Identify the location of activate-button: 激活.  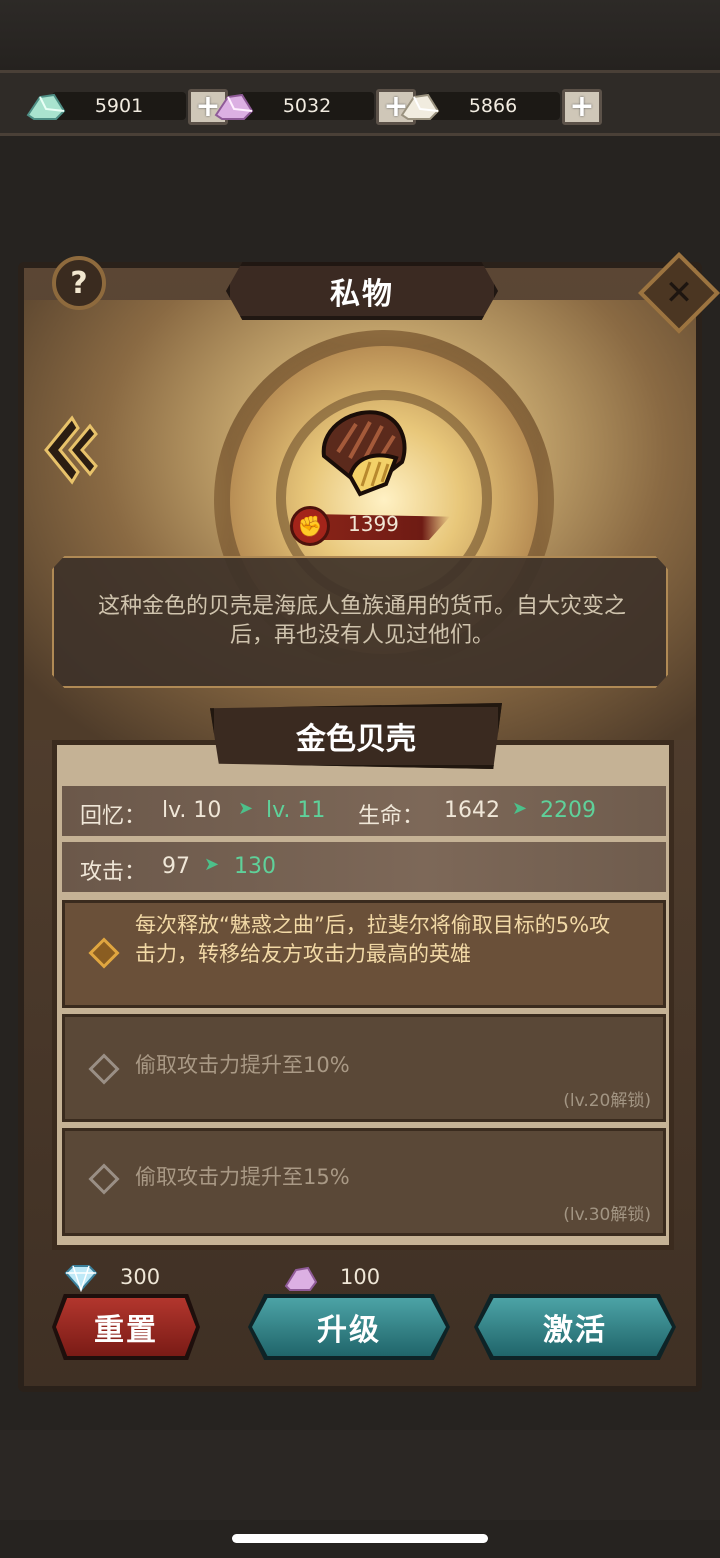
(575, 1327).